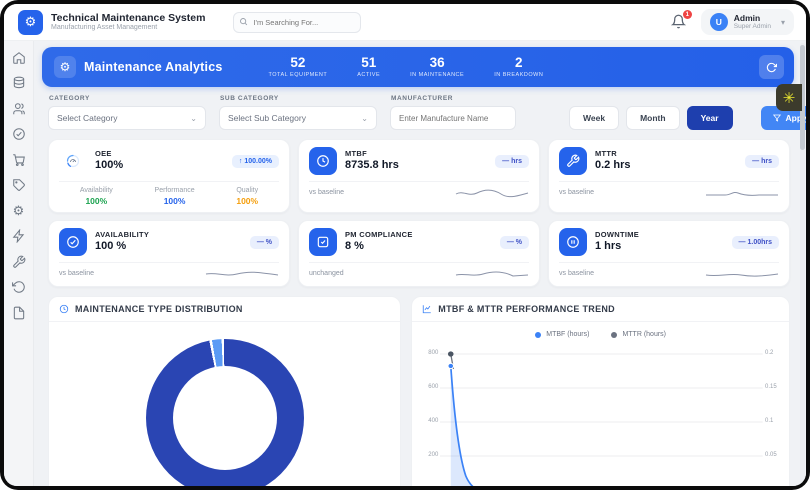 The height and width of the screenshot is (490, 810). Describe the element at coordinates (356, 154) in the screenshot. I see `kpi-label: MTBF` at that location.